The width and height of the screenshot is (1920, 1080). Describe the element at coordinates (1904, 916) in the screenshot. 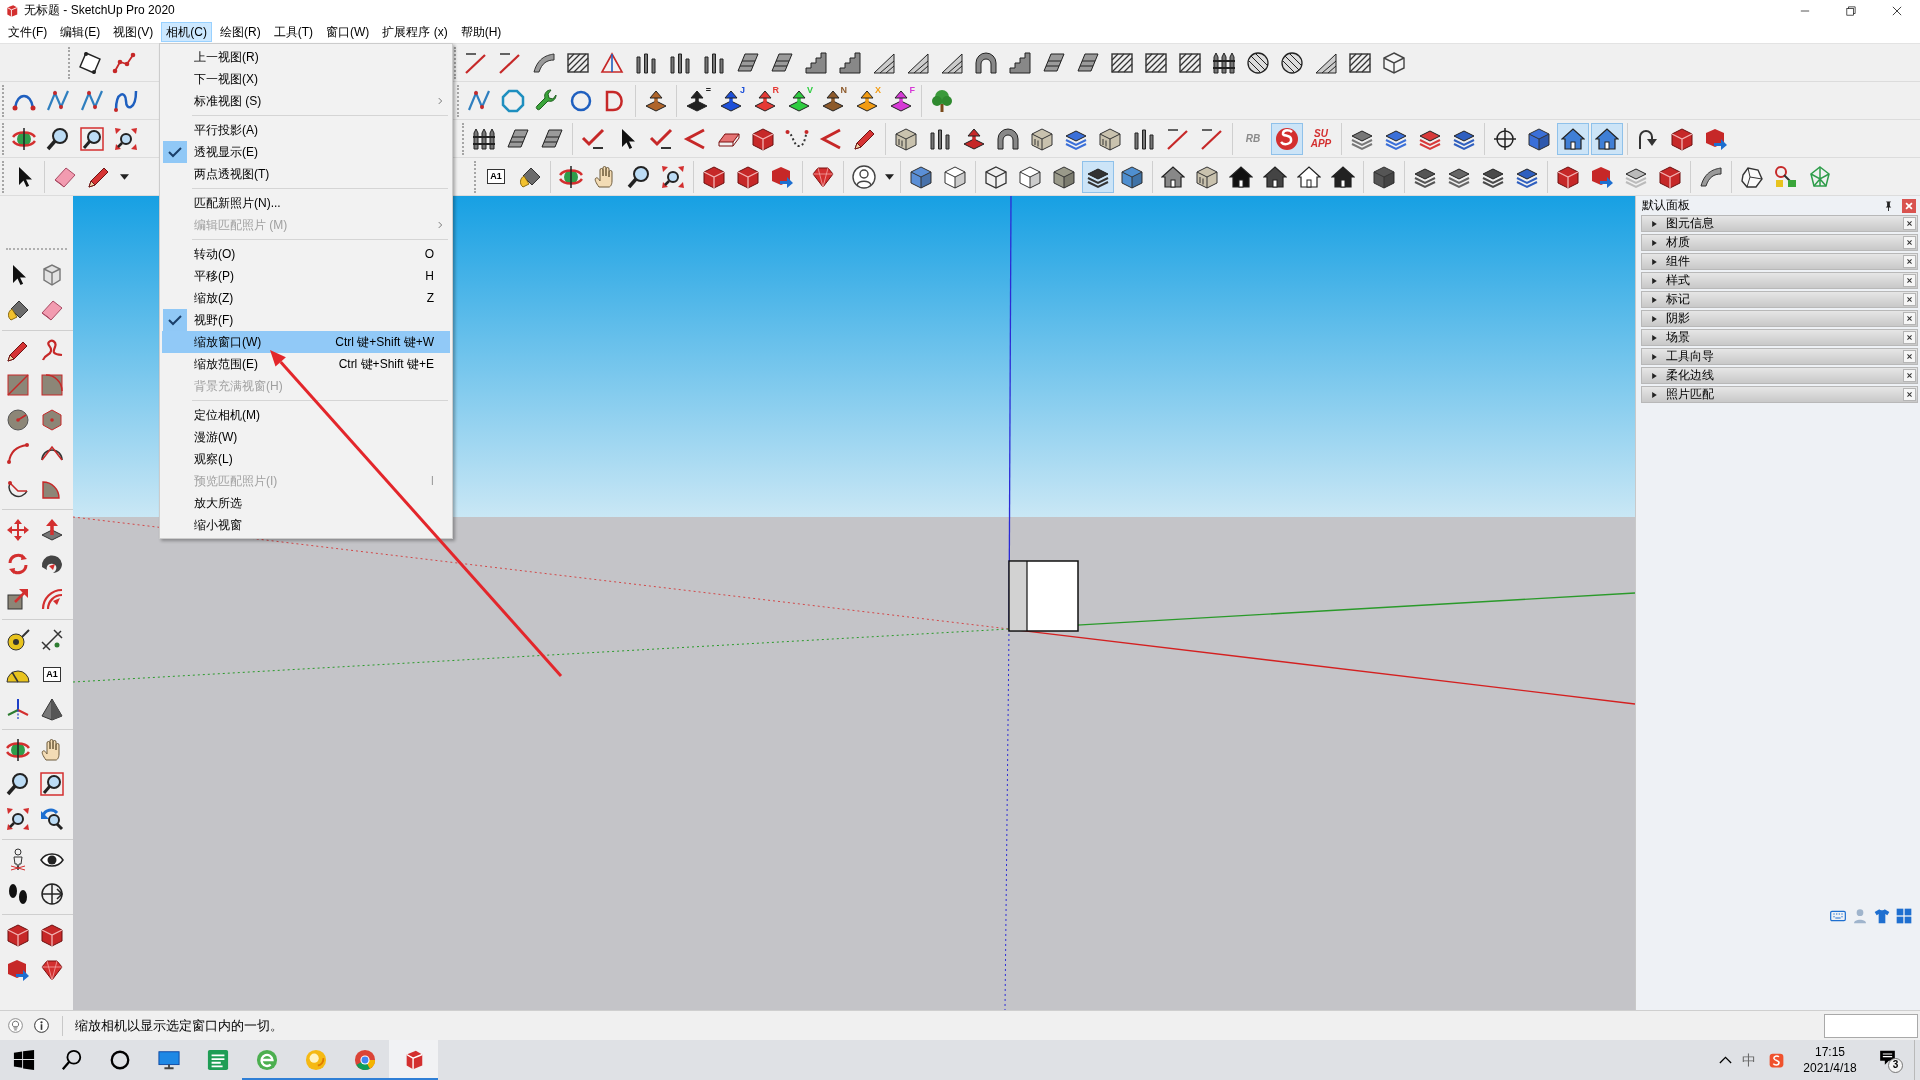

I see `grid-icon` at that location.